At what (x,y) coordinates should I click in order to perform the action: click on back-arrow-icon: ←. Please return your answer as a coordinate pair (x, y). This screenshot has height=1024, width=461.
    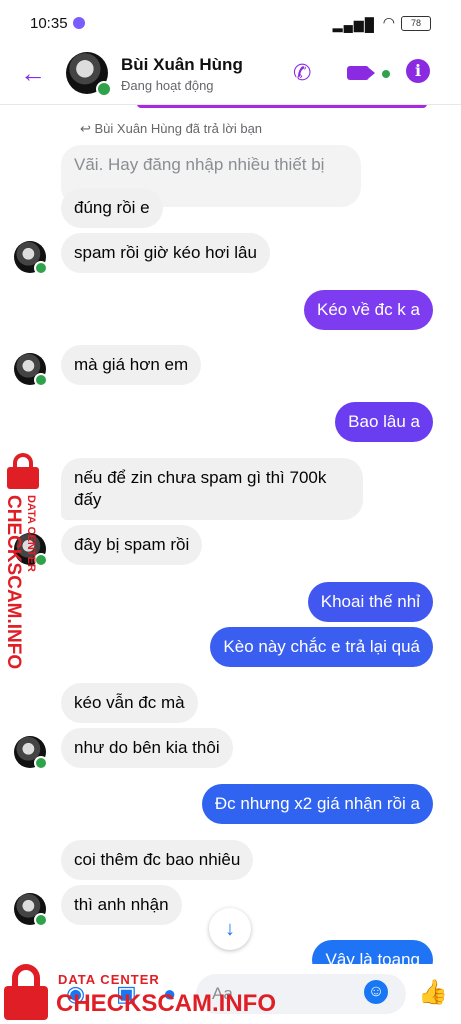
    Looking at the image, I should click on (33, 73).